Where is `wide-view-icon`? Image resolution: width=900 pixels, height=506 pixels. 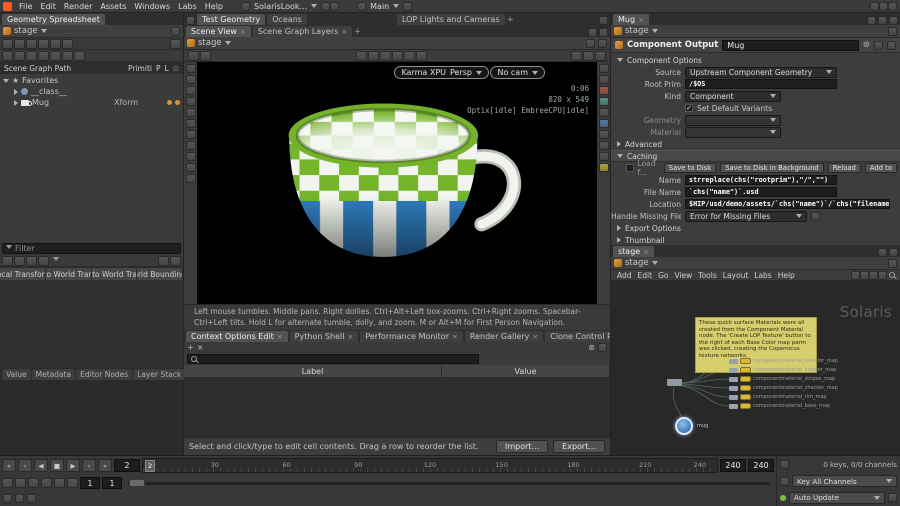
wide-view-icon is located at coordinates (43, 260).